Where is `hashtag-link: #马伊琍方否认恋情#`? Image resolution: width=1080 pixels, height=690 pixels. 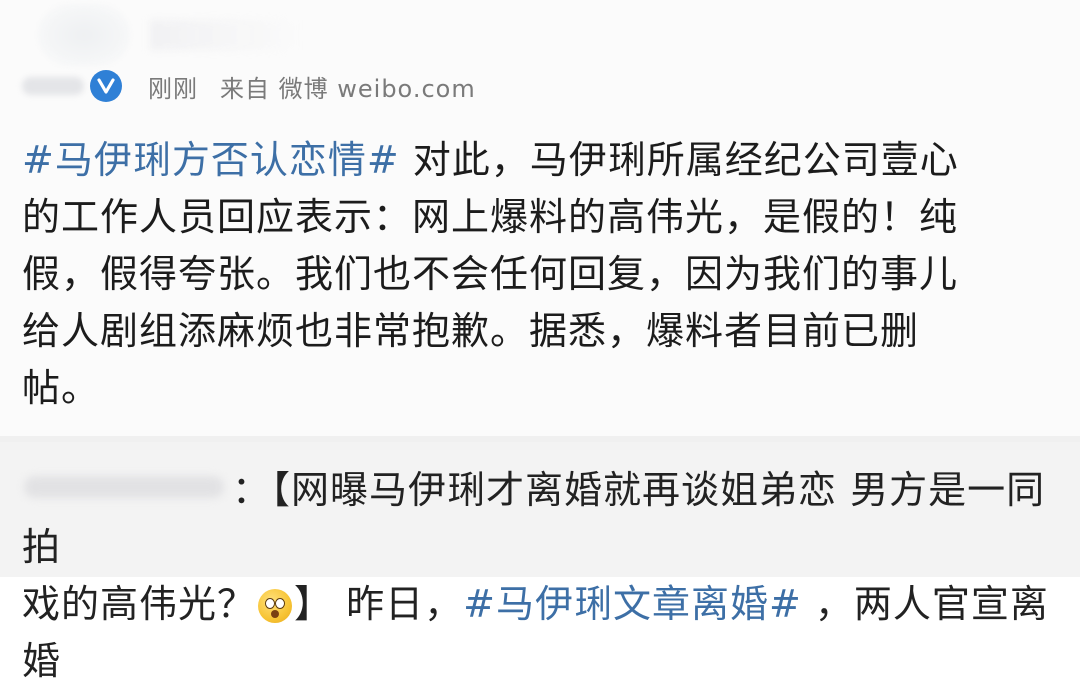
hashtag-link: #马伊琍方否认恋情# is located at coordinates (211, 160).